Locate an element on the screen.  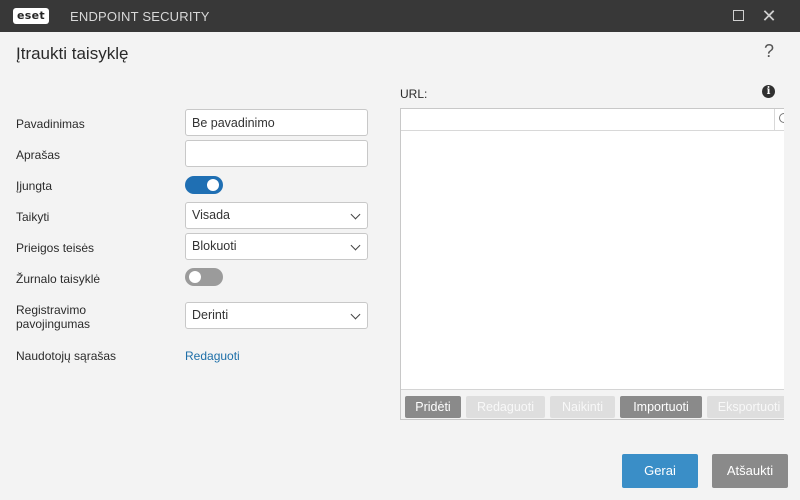
log-rule-toggle is located at coordinates (204, 277).